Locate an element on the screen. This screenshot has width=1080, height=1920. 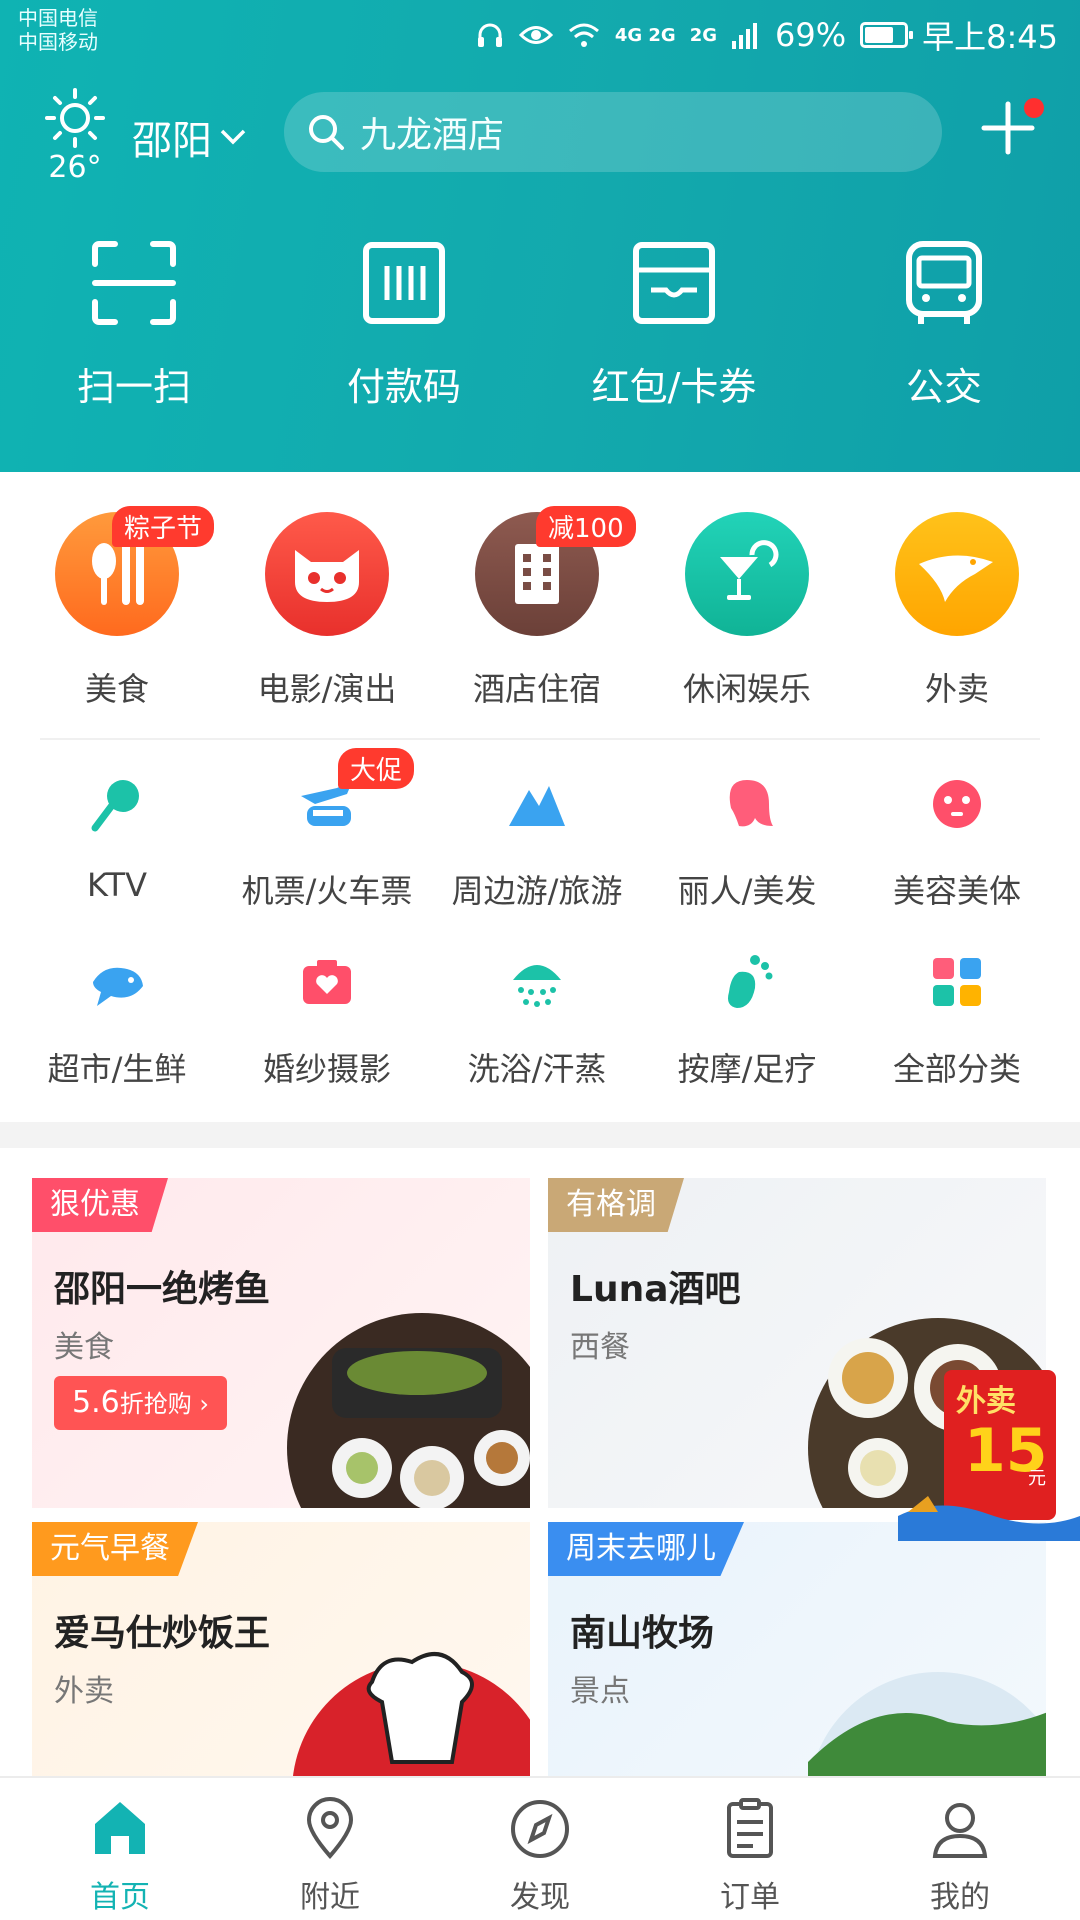
subcat-massage: 按摩/足疗 is located at coordinates (747, 1021).